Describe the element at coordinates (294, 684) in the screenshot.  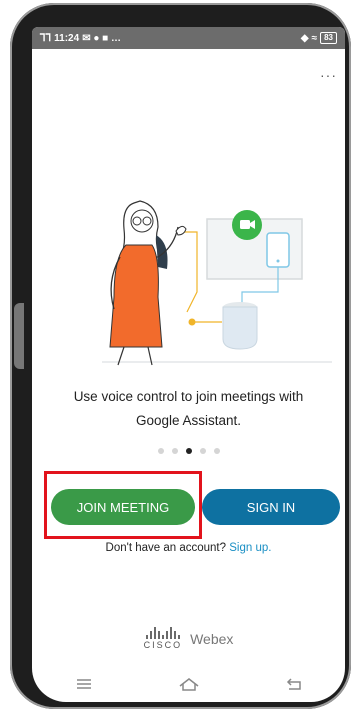
I see `back-icon` at that location.